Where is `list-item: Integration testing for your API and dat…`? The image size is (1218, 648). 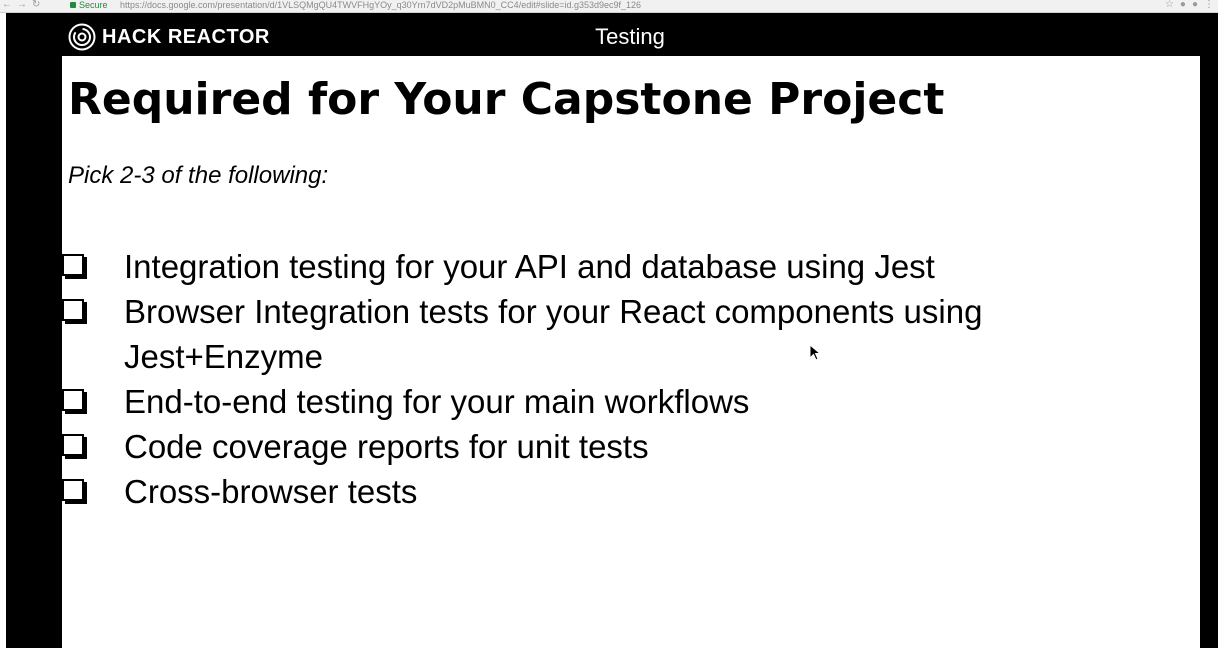
list-item: Integration testing for your API and dat… is located at coordinates (572, 266).